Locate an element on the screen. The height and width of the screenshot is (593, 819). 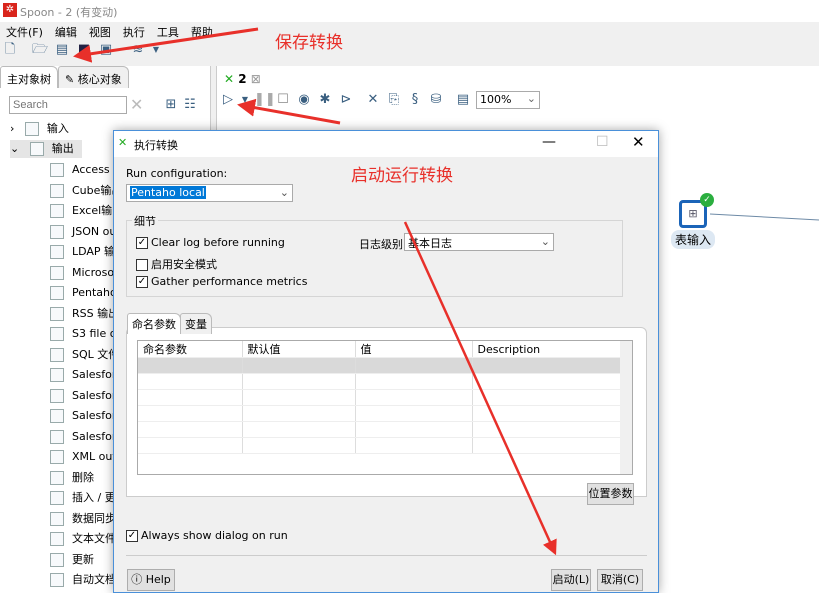
divider is located at coordinates (386, 555).